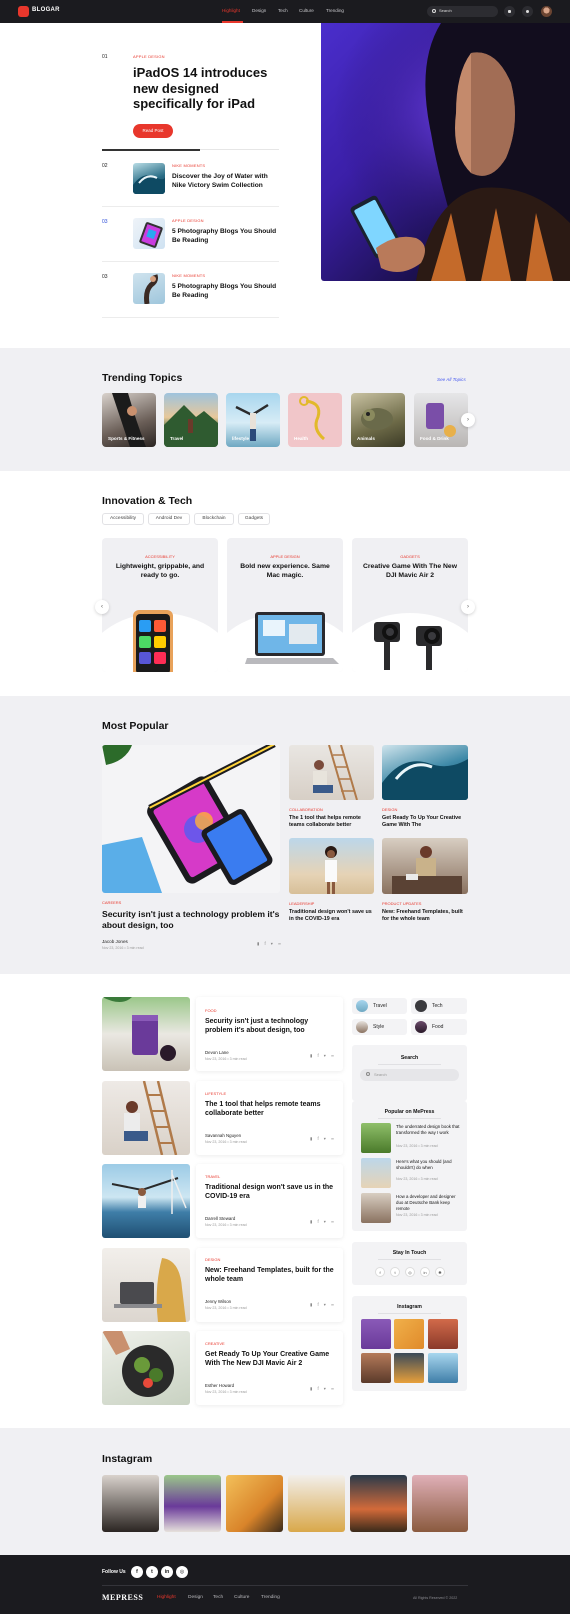 This screenshot has width=570, height=1614. What do you see at coordinates (167, 1572) in the screenshot?
I see `footer-linkedin-icon: in` at bounding box center [167, 1572].